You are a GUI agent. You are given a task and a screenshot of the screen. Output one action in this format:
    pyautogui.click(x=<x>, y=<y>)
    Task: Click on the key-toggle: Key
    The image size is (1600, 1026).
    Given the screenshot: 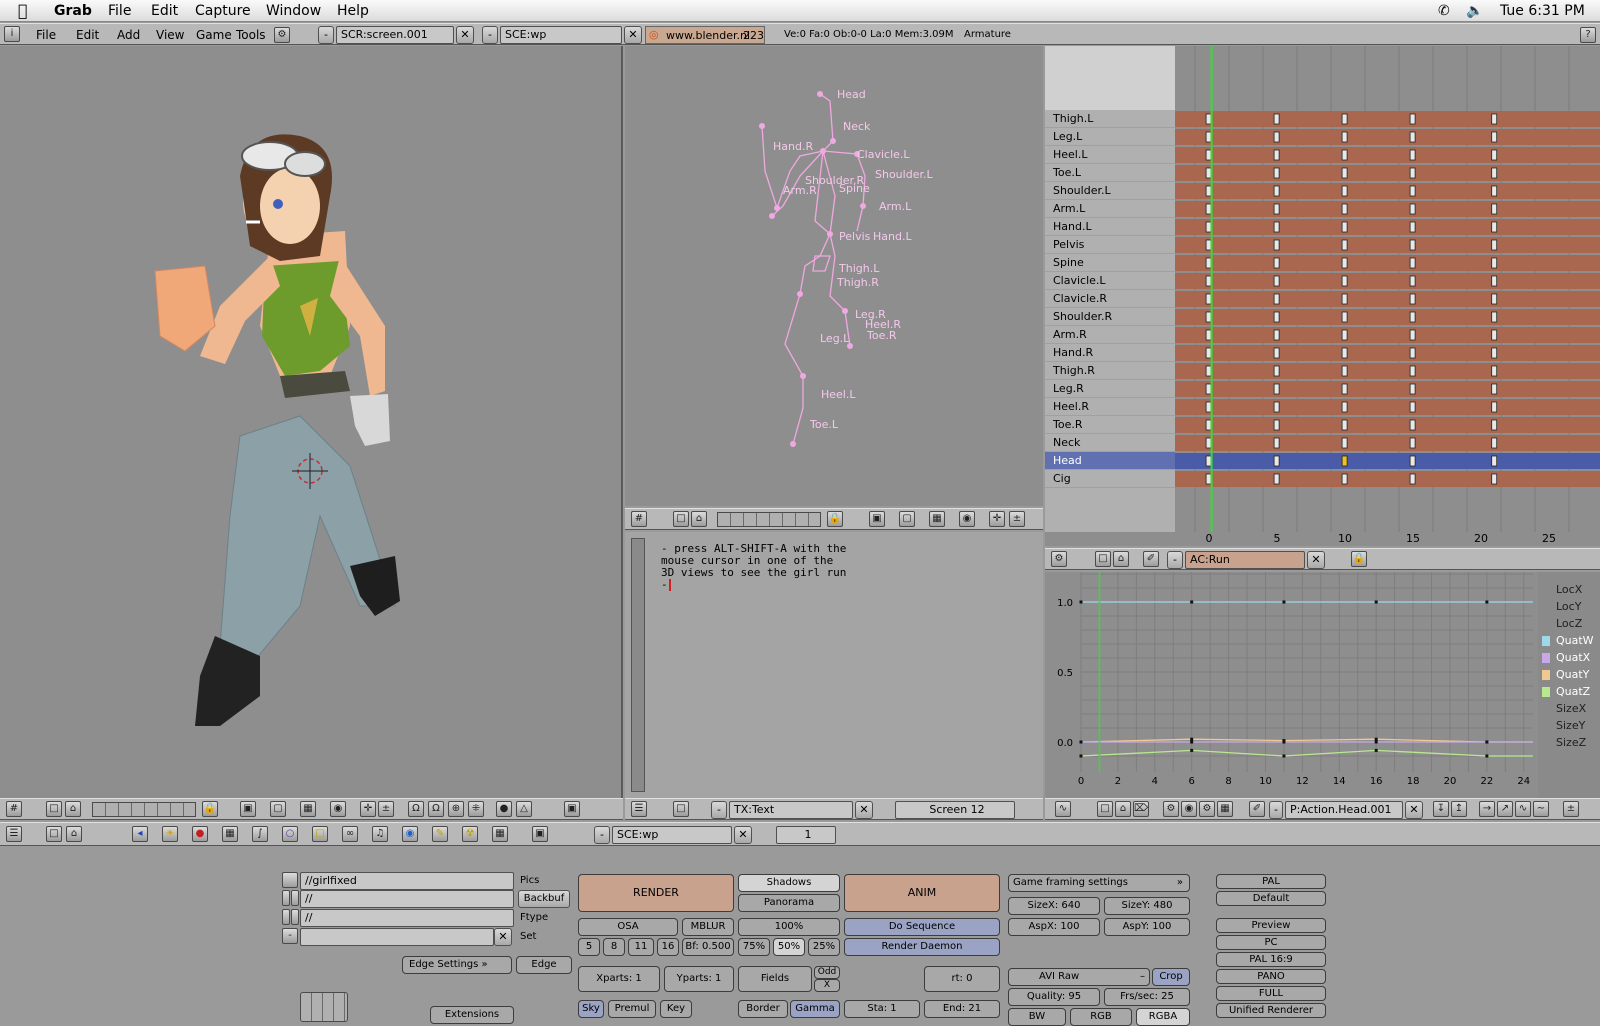 What is the action you would take?
    pyautogui.click(x=676, y=1009)
    